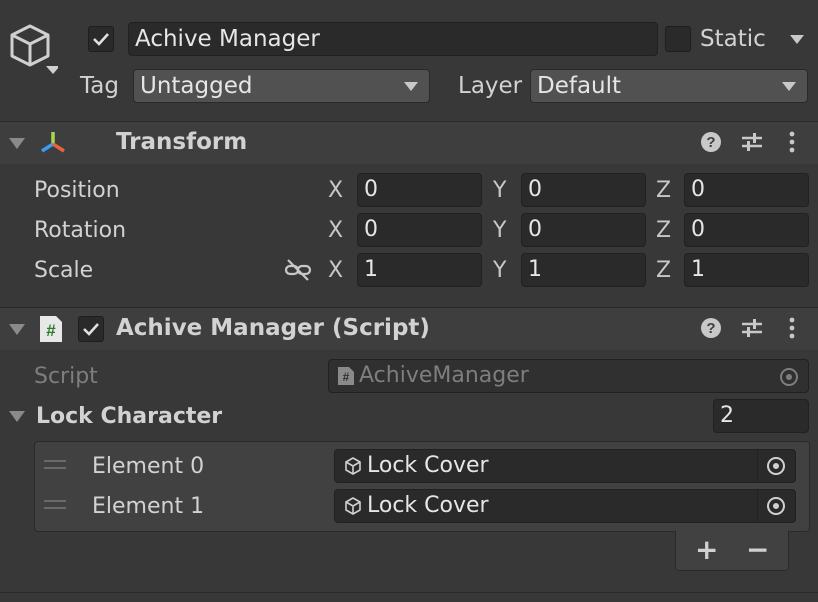 Image resolution: width=818 pixels, height=602 pixels. Describe the element at coordinates (746, 270) in the screenshot. I see `scale-z-field: 1` at that location.